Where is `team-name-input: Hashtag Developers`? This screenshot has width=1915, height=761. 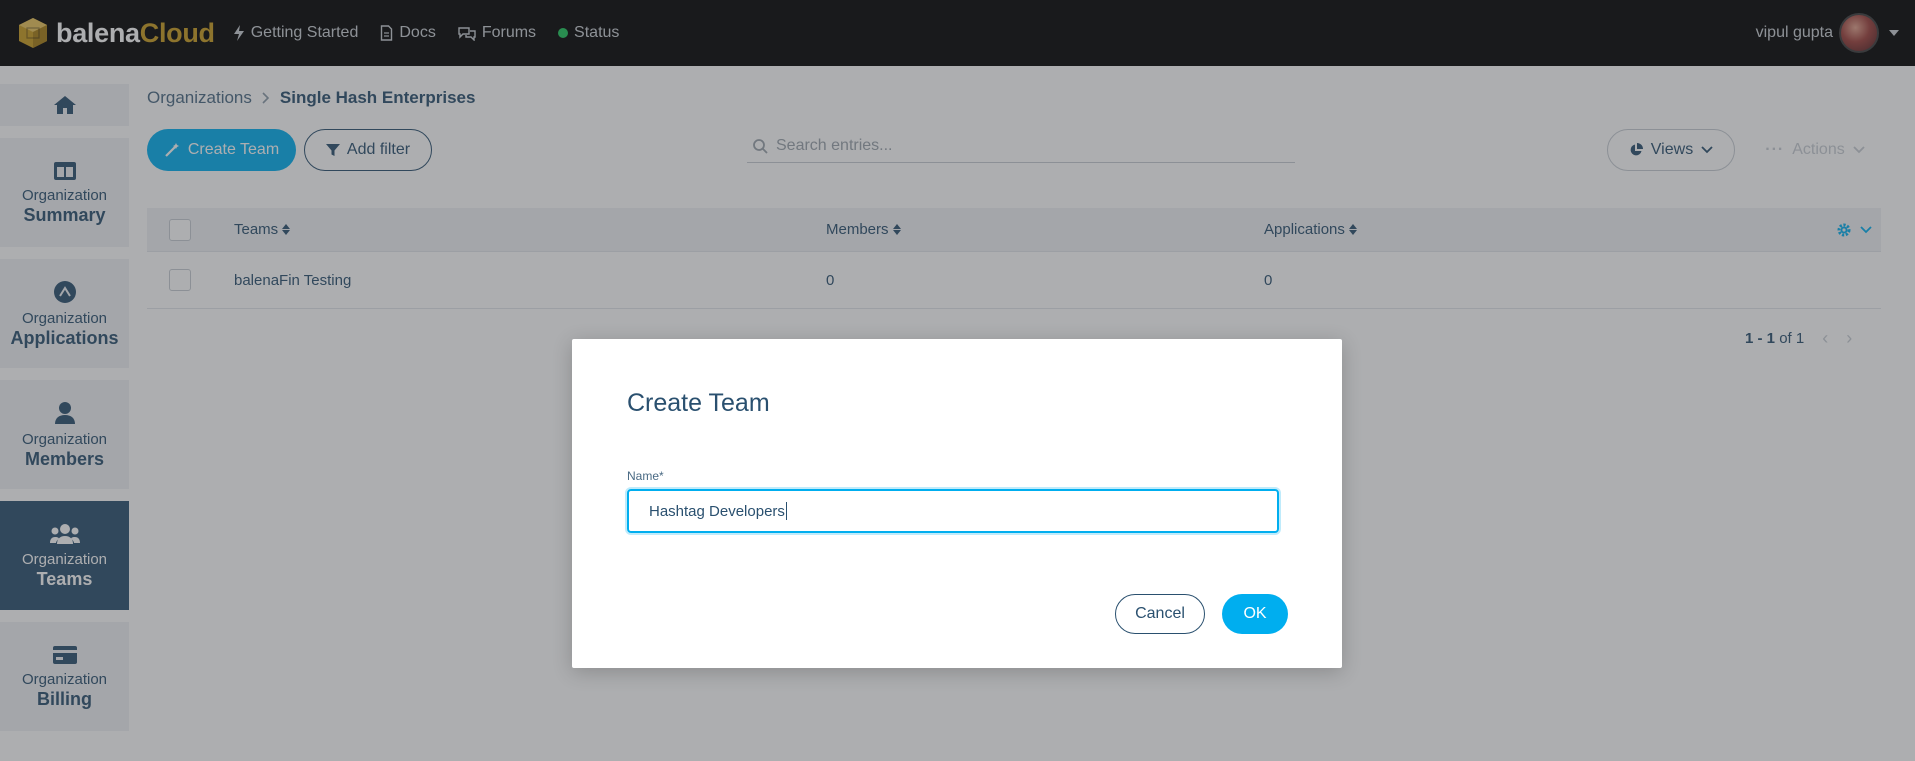 team-name-input: Hashtag Developers is located at coordinates (953, 511).